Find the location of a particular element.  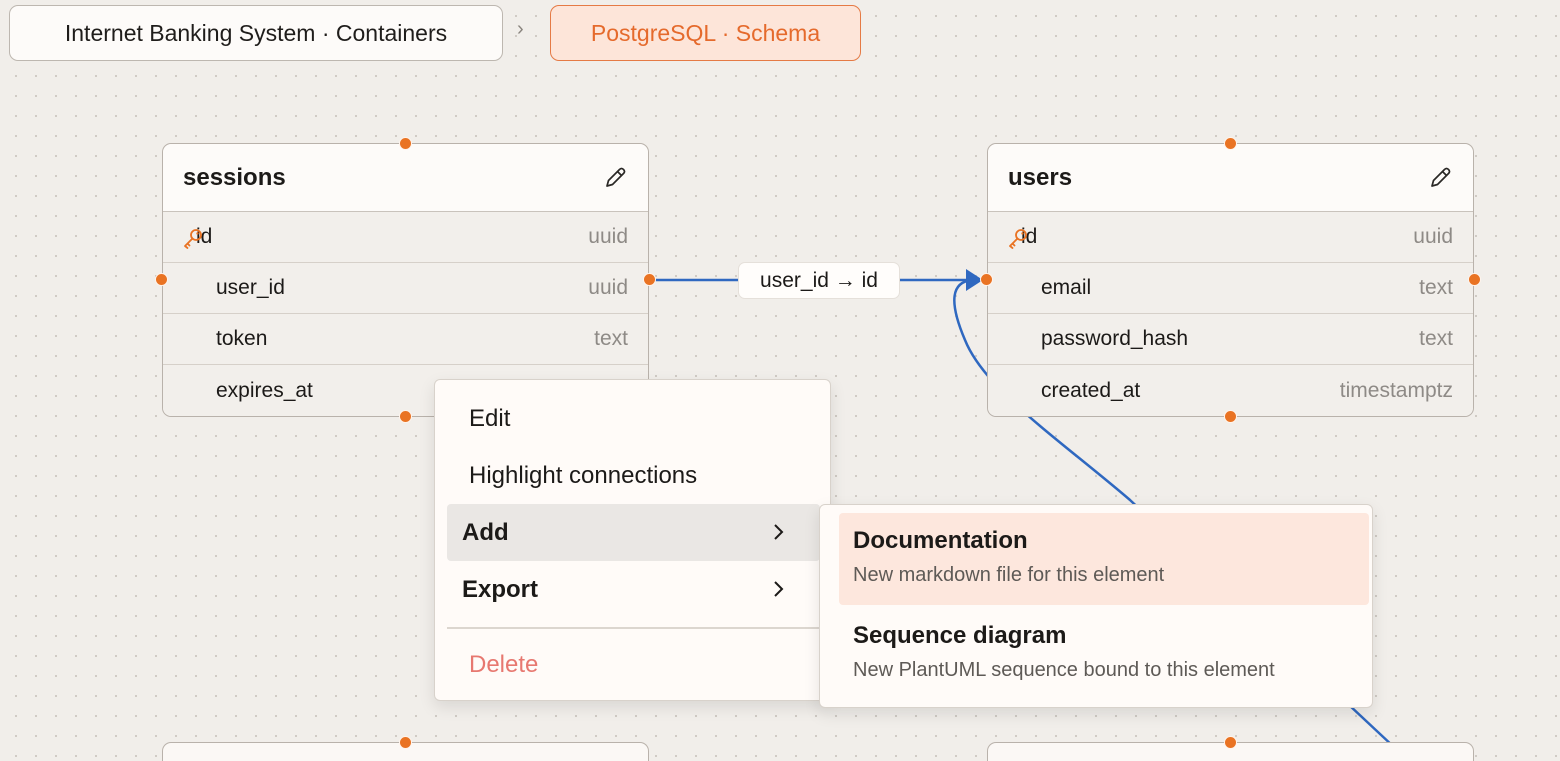

edge-label: user_id → id is located at coordinates (819, 280).